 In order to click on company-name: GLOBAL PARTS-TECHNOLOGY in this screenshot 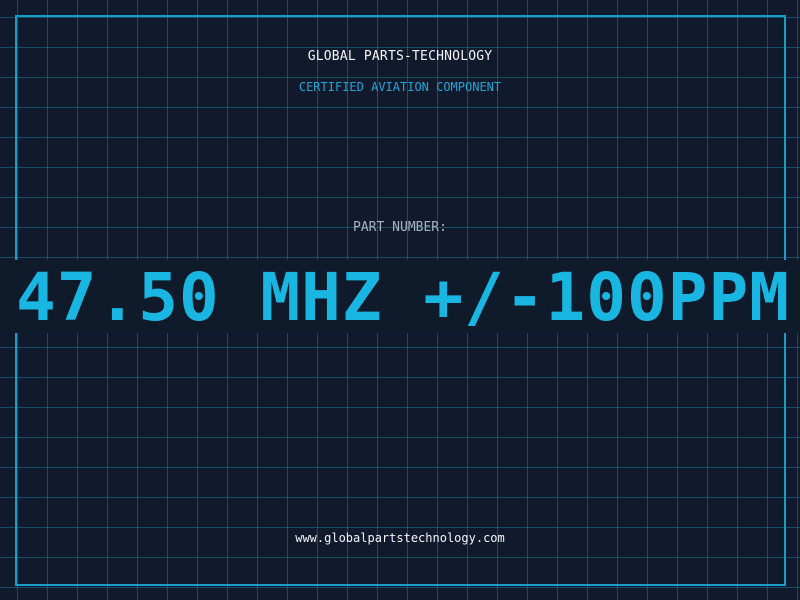, I will do `click(400, 56)`.